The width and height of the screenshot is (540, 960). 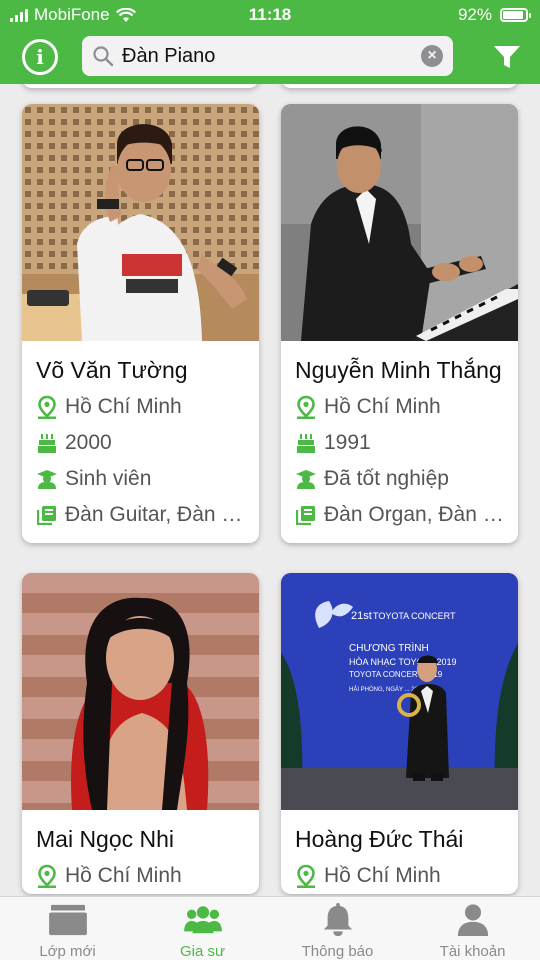 I want to click on battery-percent: 92%, so click(x=474, y=14).